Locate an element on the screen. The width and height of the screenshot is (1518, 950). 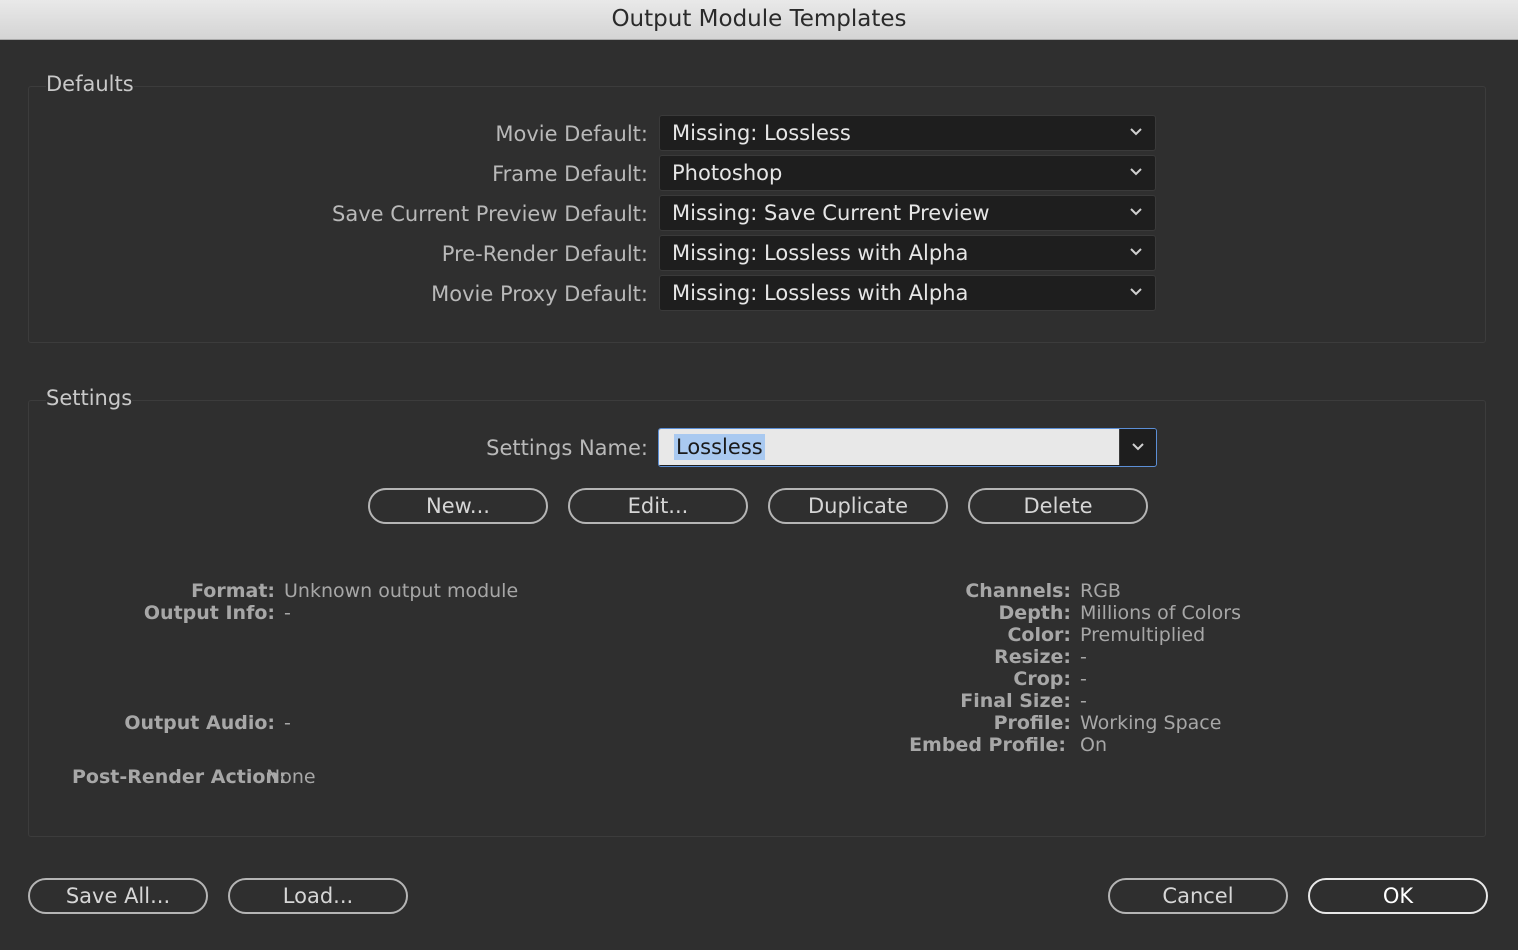
save-current-preview-default-label: Save Current Preview Default: is located at coordinates (490, 214).